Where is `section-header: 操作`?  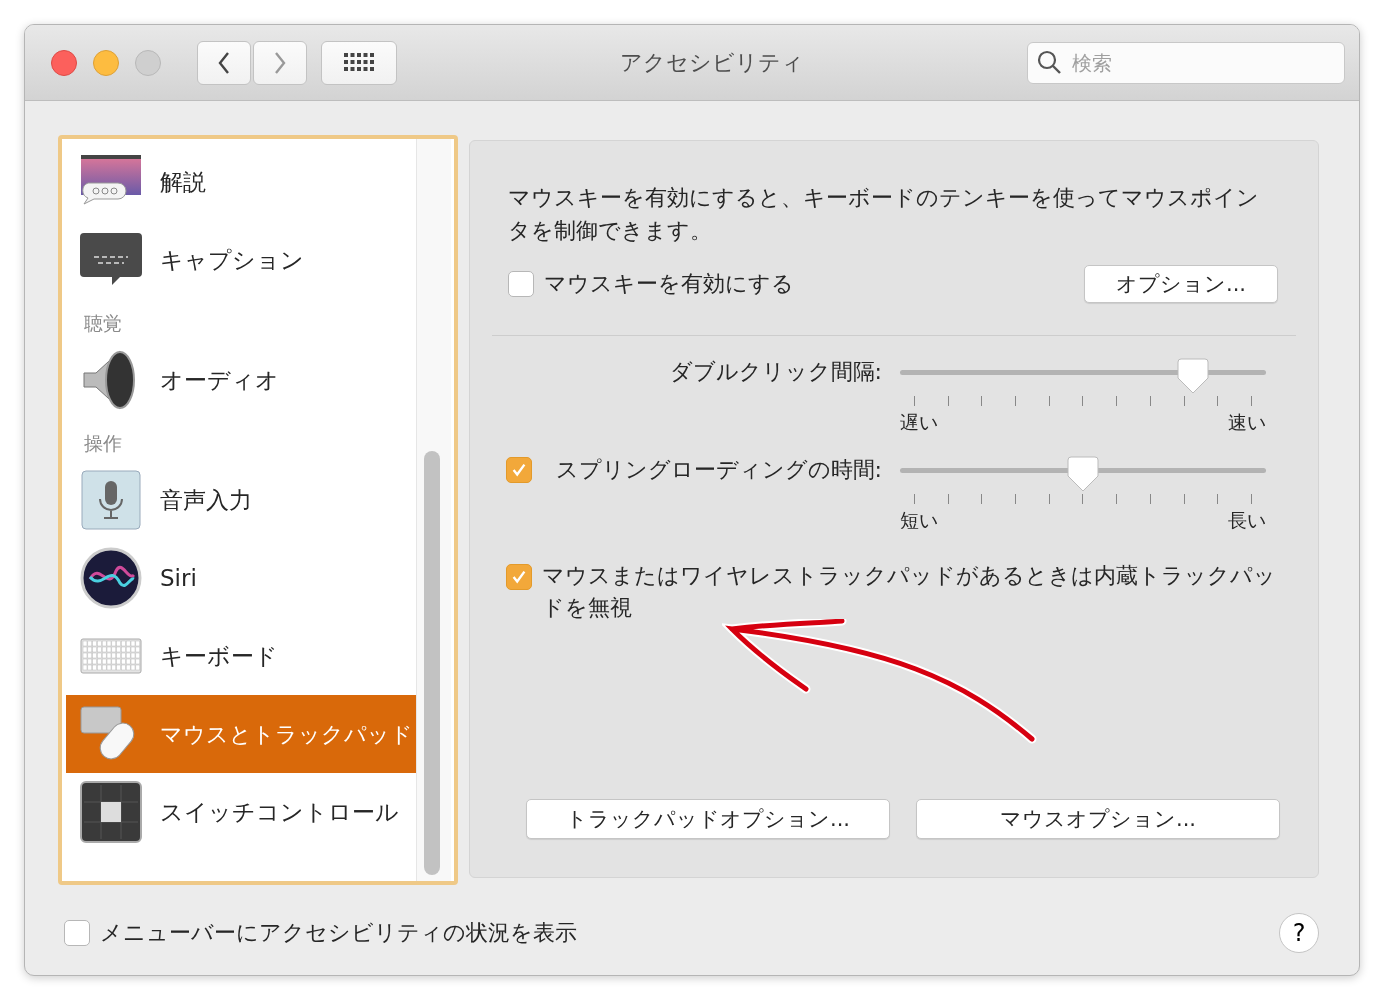
section-header: 操作 is located at coordinates (103, 443).